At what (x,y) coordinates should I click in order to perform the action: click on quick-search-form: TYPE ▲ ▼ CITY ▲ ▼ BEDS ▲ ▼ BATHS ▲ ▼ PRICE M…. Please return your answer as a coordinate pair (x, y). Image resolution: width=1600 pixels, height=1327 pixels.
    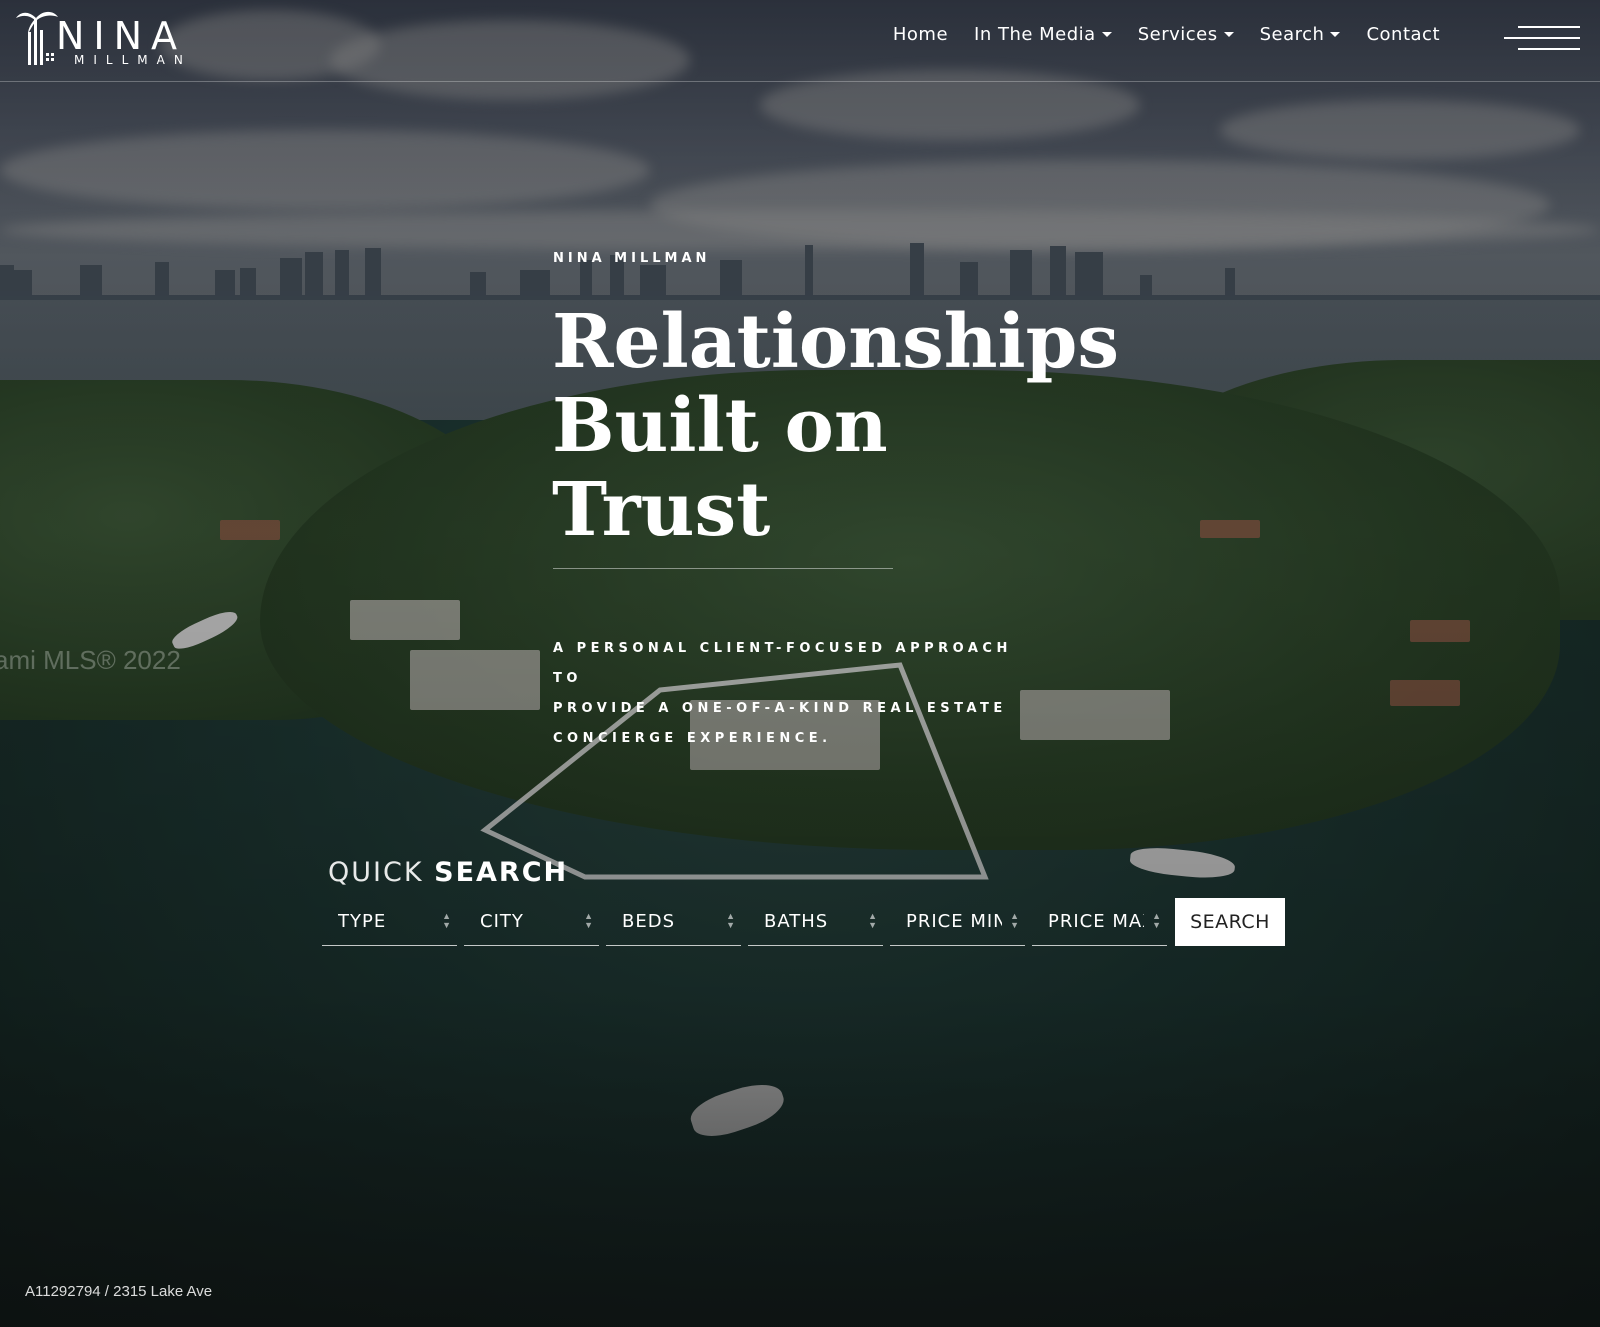
    Looking at the image, I should click on (803, 922).